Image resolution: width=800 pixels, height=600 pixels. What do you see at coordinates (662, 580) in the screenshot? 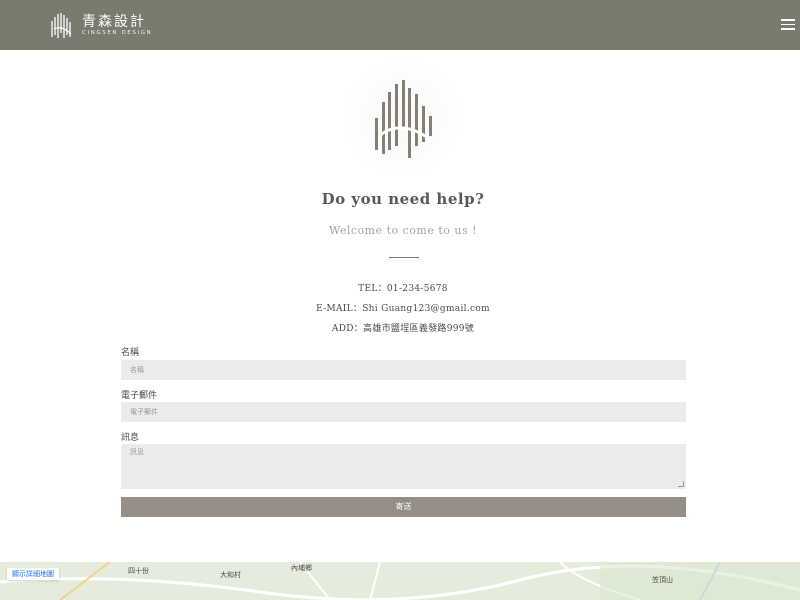
I see `map-place-label: 笠頂山` at bounding box center [662, 580].